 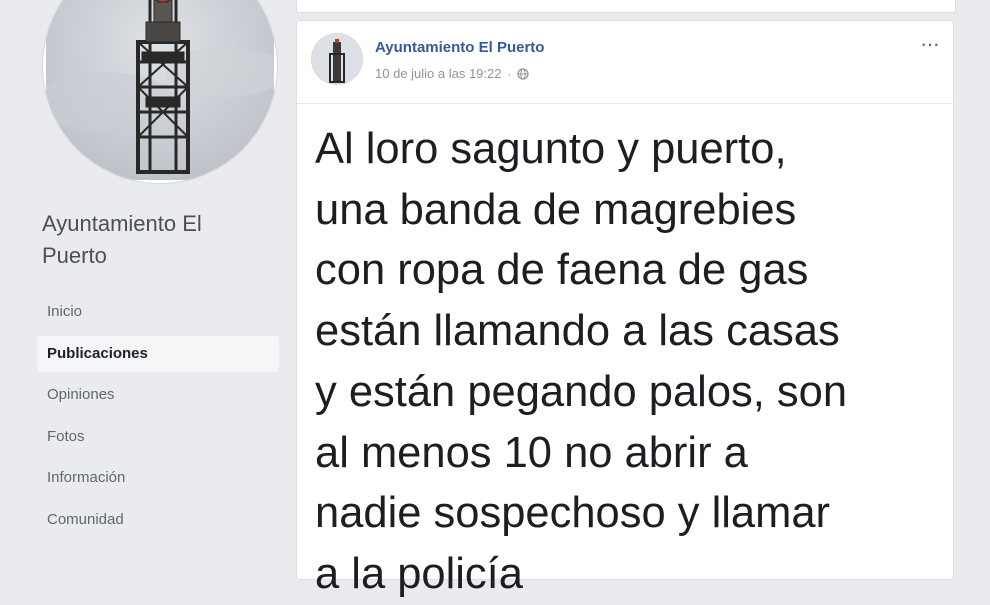 I want to click on nav-item-opiniones: Opiniones, so click(x=158, y=395).